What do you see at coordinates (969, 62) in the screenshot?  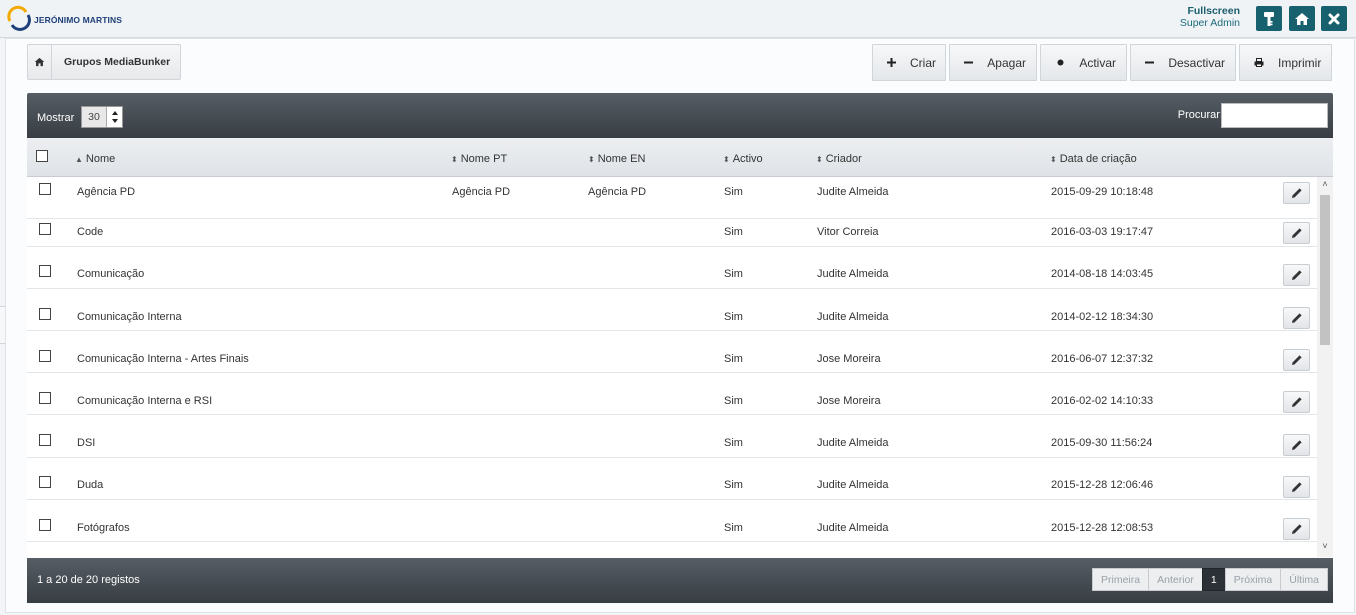 I see `minus-icon` at bounding box center [969, 62].